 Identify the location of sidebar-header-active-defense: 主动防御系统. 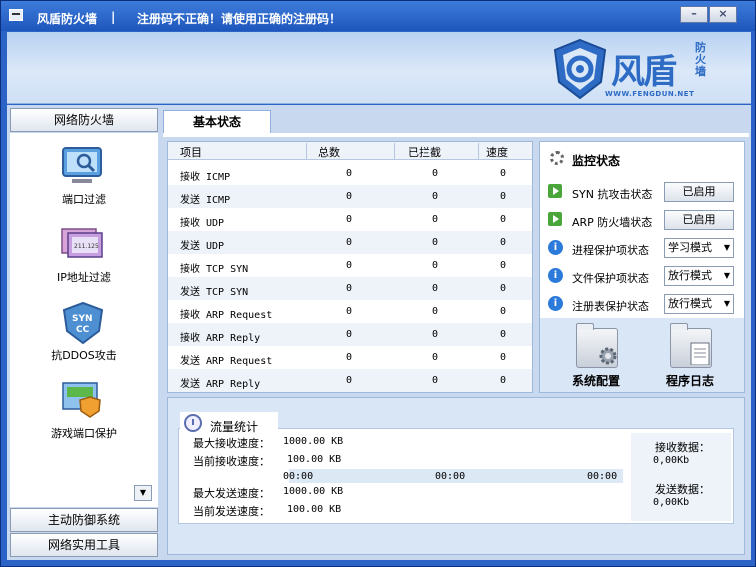
(84, 520).